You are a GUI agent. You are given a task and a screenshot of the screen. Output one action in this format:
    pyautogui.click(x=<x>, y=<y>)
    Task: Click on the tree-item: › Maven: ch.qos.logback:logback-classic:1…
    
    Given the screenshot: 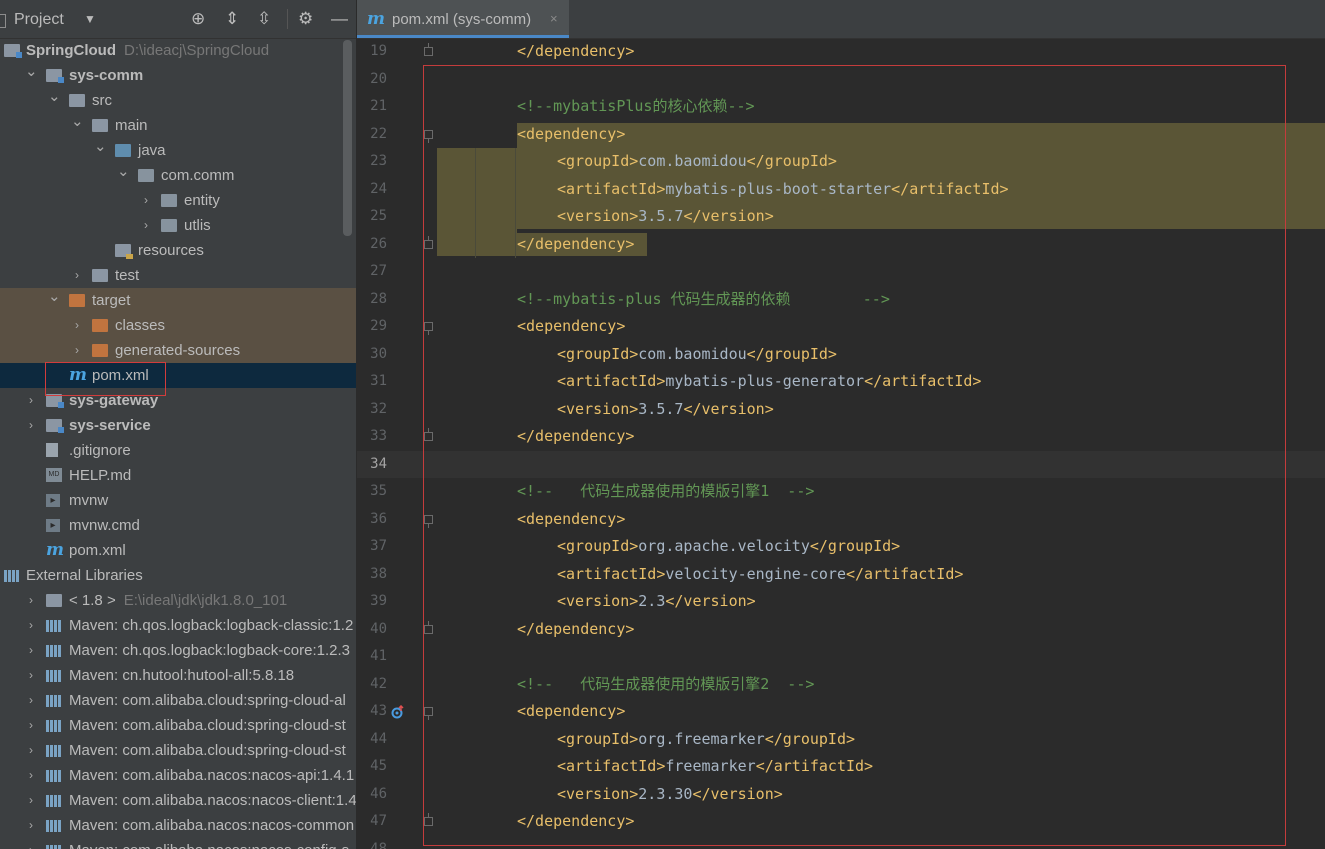 What is the action you would take?
    pyautogui.click(x=178, y=625)
    